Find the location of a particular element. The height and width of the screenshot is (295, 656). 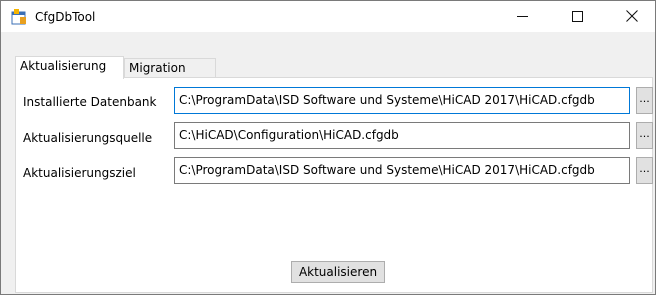

title-bar: CfgDbTool is located at coordinates (328, 16).